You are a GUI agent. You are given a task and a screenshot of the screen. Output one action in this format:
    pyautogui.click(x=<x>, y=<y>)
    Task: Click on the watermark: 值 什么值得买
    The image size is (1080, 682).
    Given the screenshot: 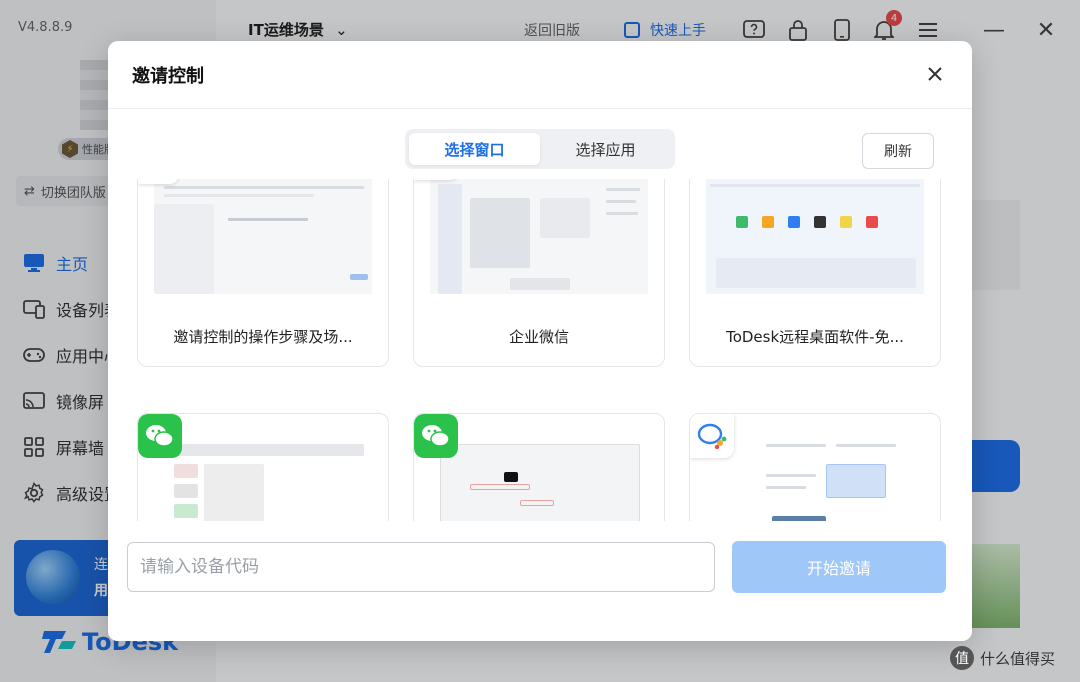 What is the action you would take?
    pyautogui.click(x=1002, y=658)
    